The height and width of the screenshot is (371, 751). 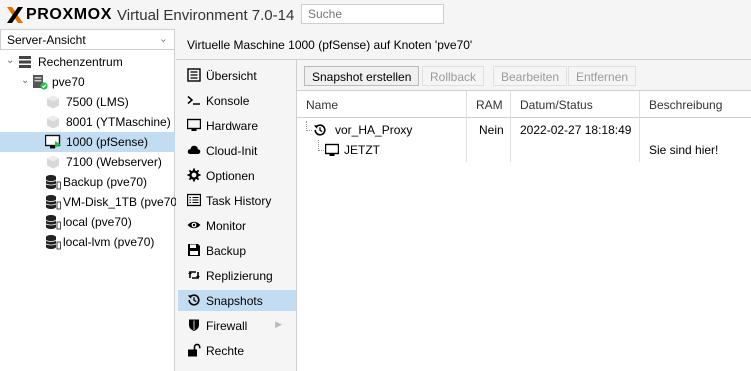 I want to click on retweet-icon, so click(x=194, y=275).